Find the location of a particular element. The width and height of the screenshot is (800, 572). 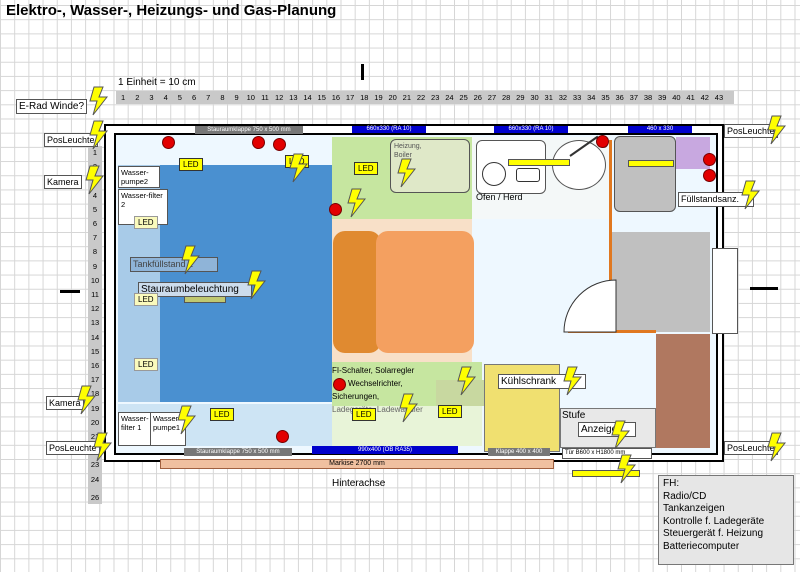

label-wasserfilter1: Wasser-filter 1 is located at coordinates (135, 429).